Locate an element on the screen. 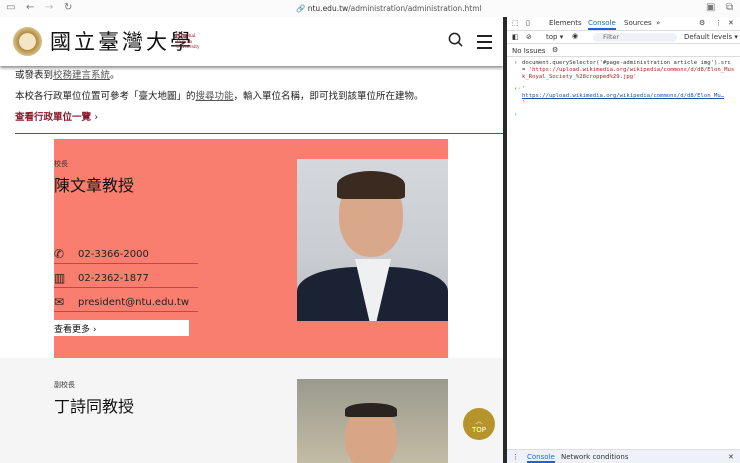 The image size is (740, 463). view-more-button: 查看更多 › is located at coordinates (121, 328).